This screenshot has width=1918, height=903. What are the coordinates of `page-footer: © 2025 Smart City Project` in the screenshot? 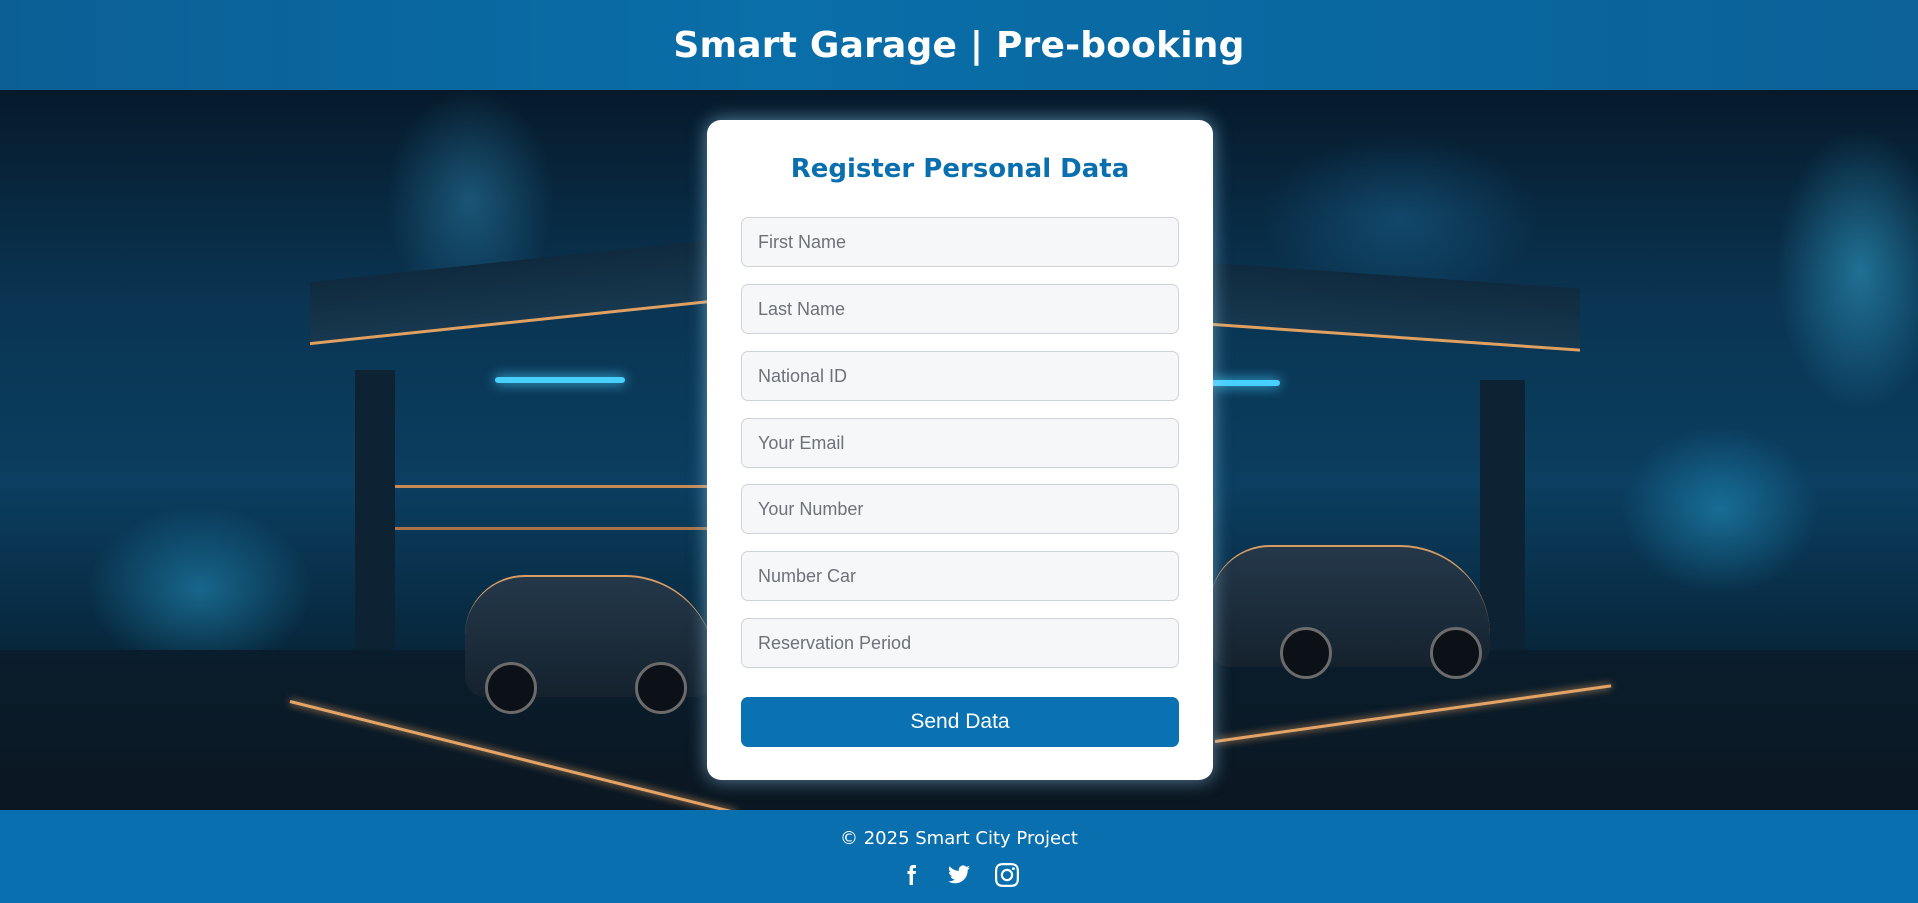 It's located at (959, 856).